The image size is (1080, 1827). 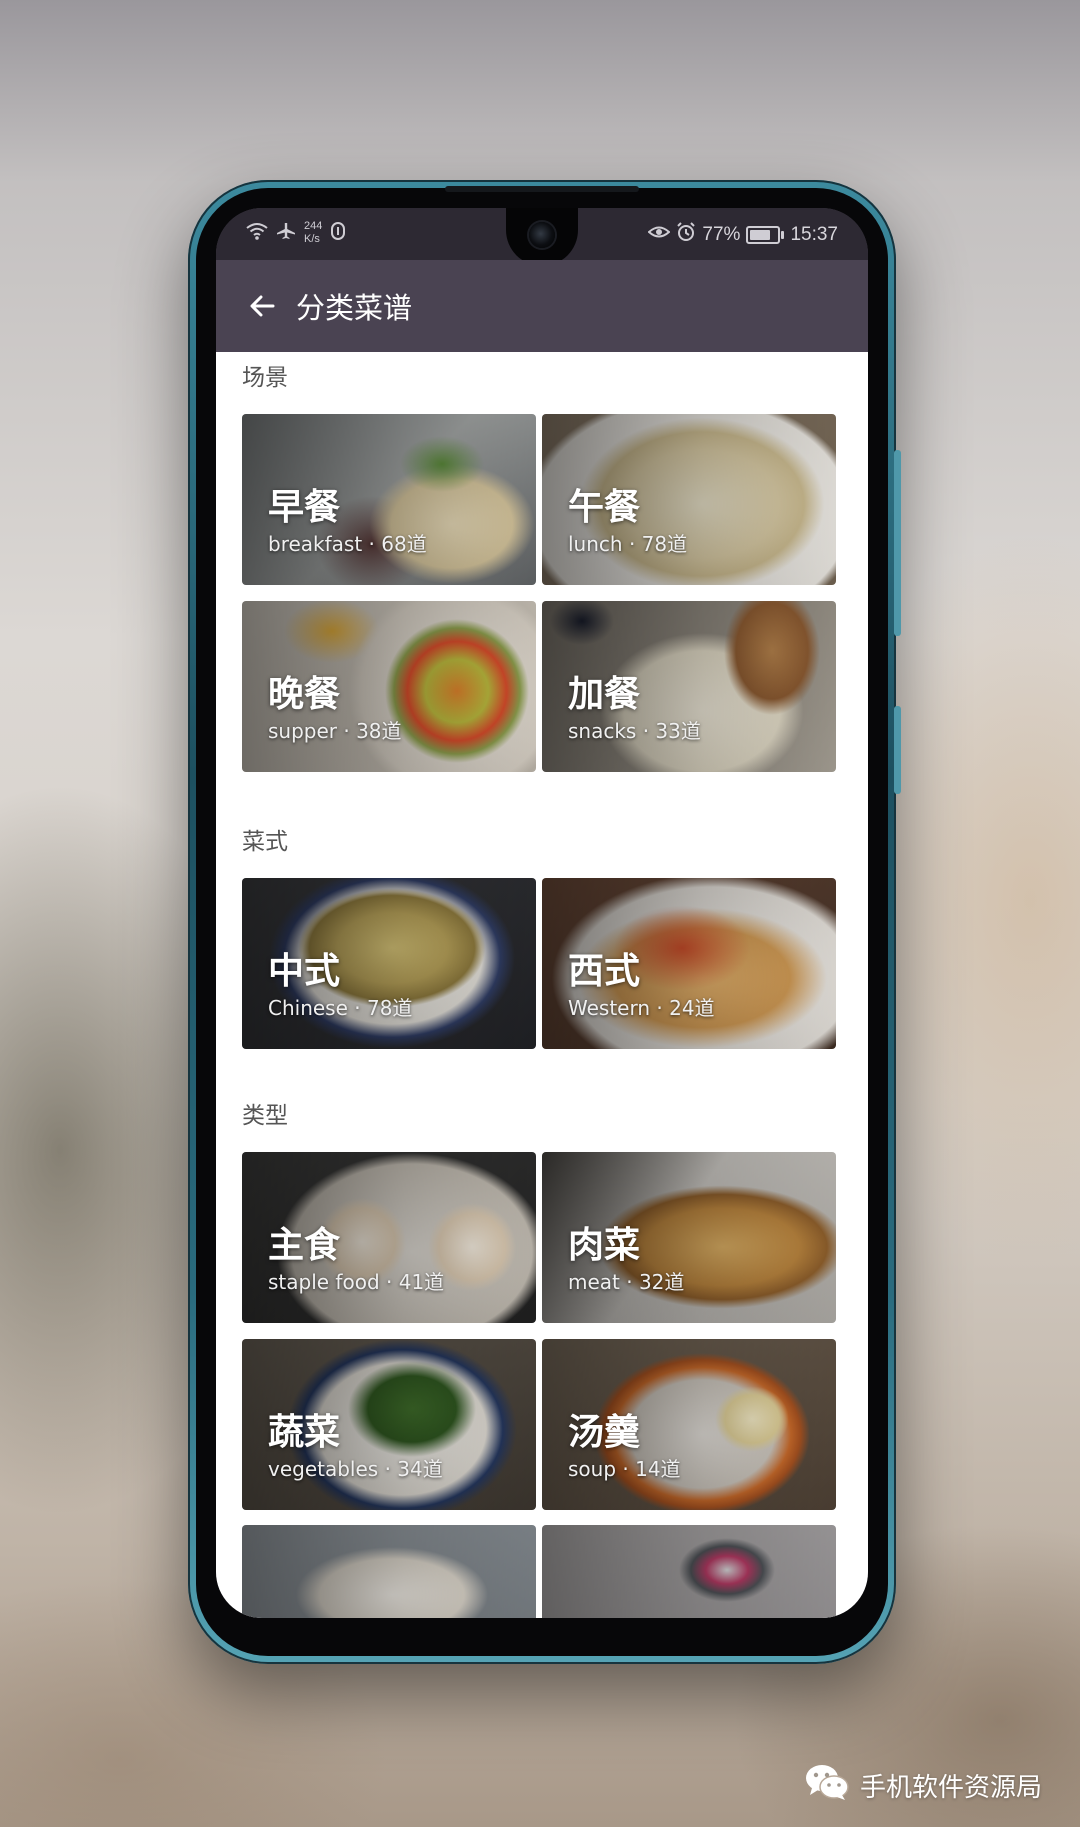 I want to click on card-title: 西式, so click(x=604, y=971).